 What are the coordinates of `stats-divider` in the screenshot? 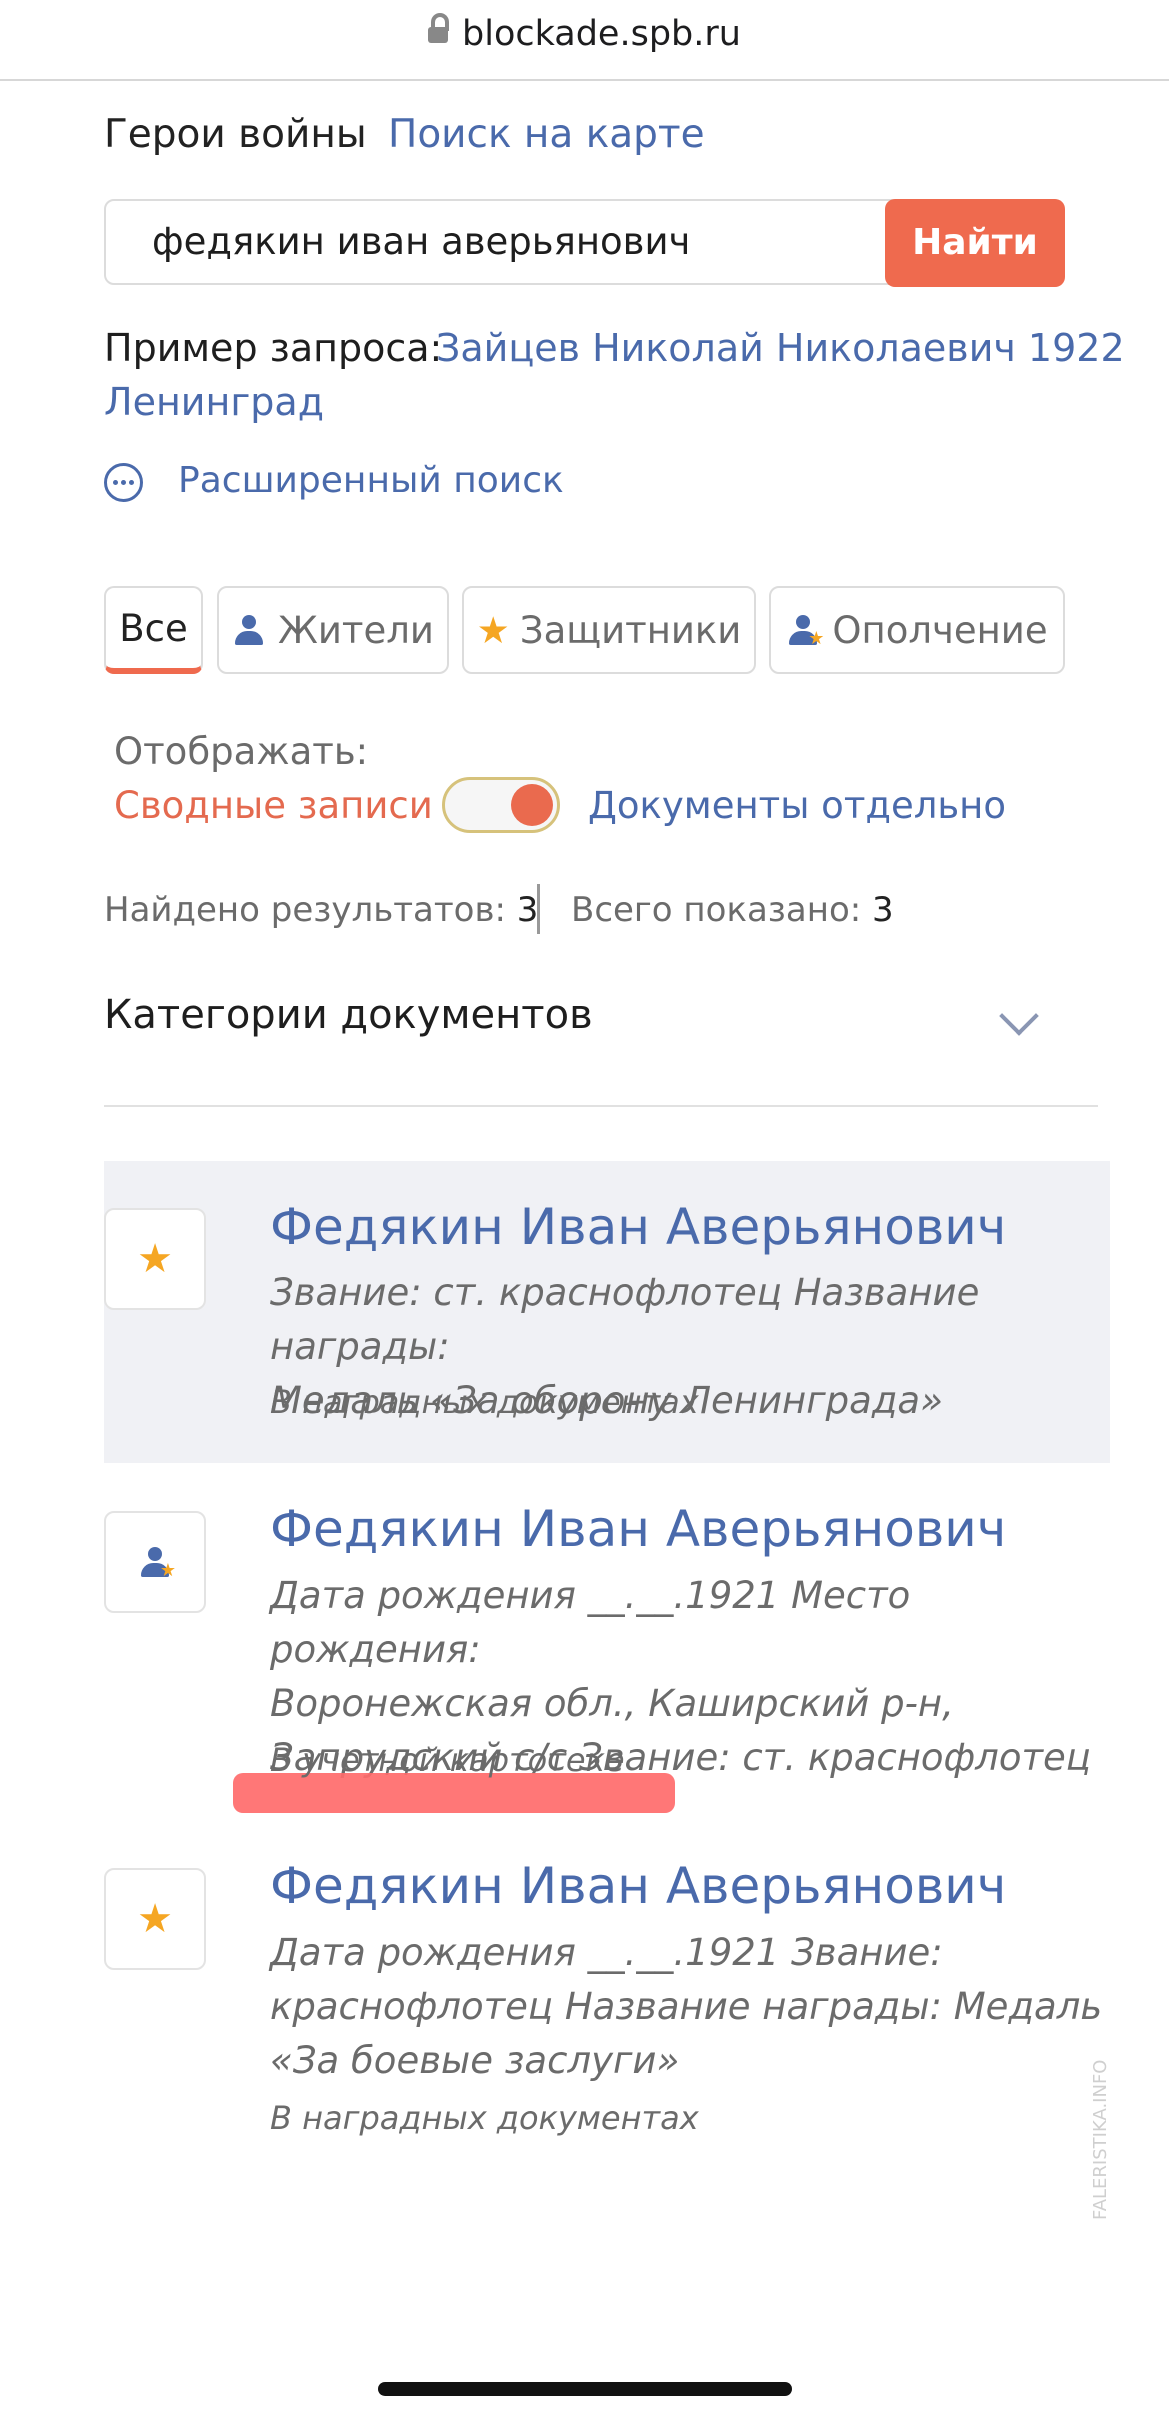 It's located at (538, 909).